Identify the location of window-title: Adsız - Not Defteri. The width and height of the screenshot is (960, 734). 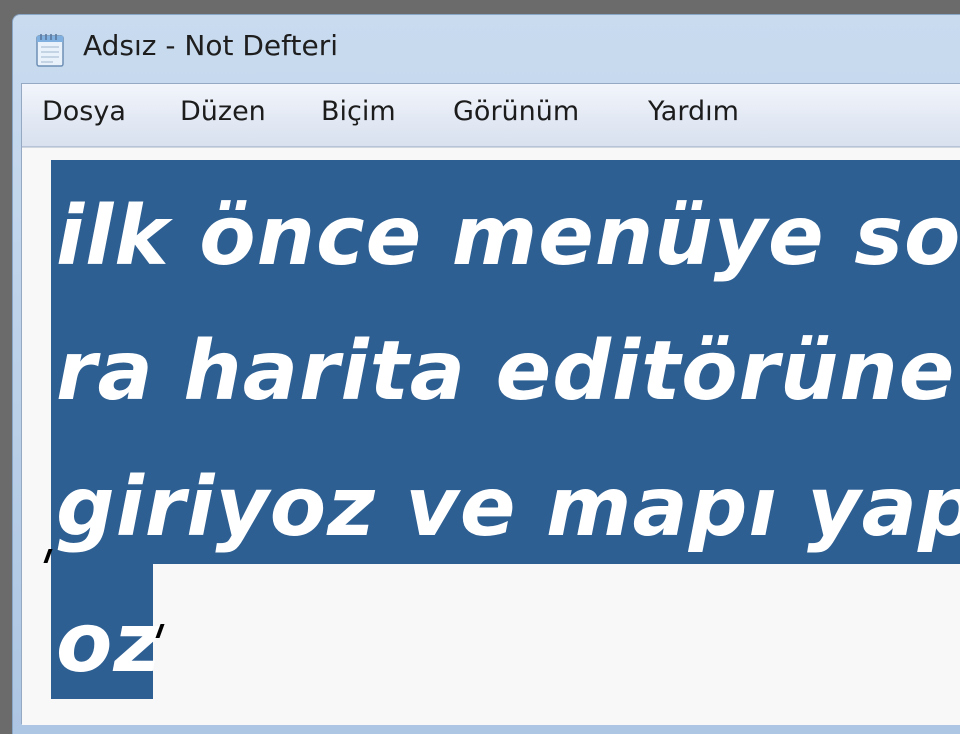
(211, 45).